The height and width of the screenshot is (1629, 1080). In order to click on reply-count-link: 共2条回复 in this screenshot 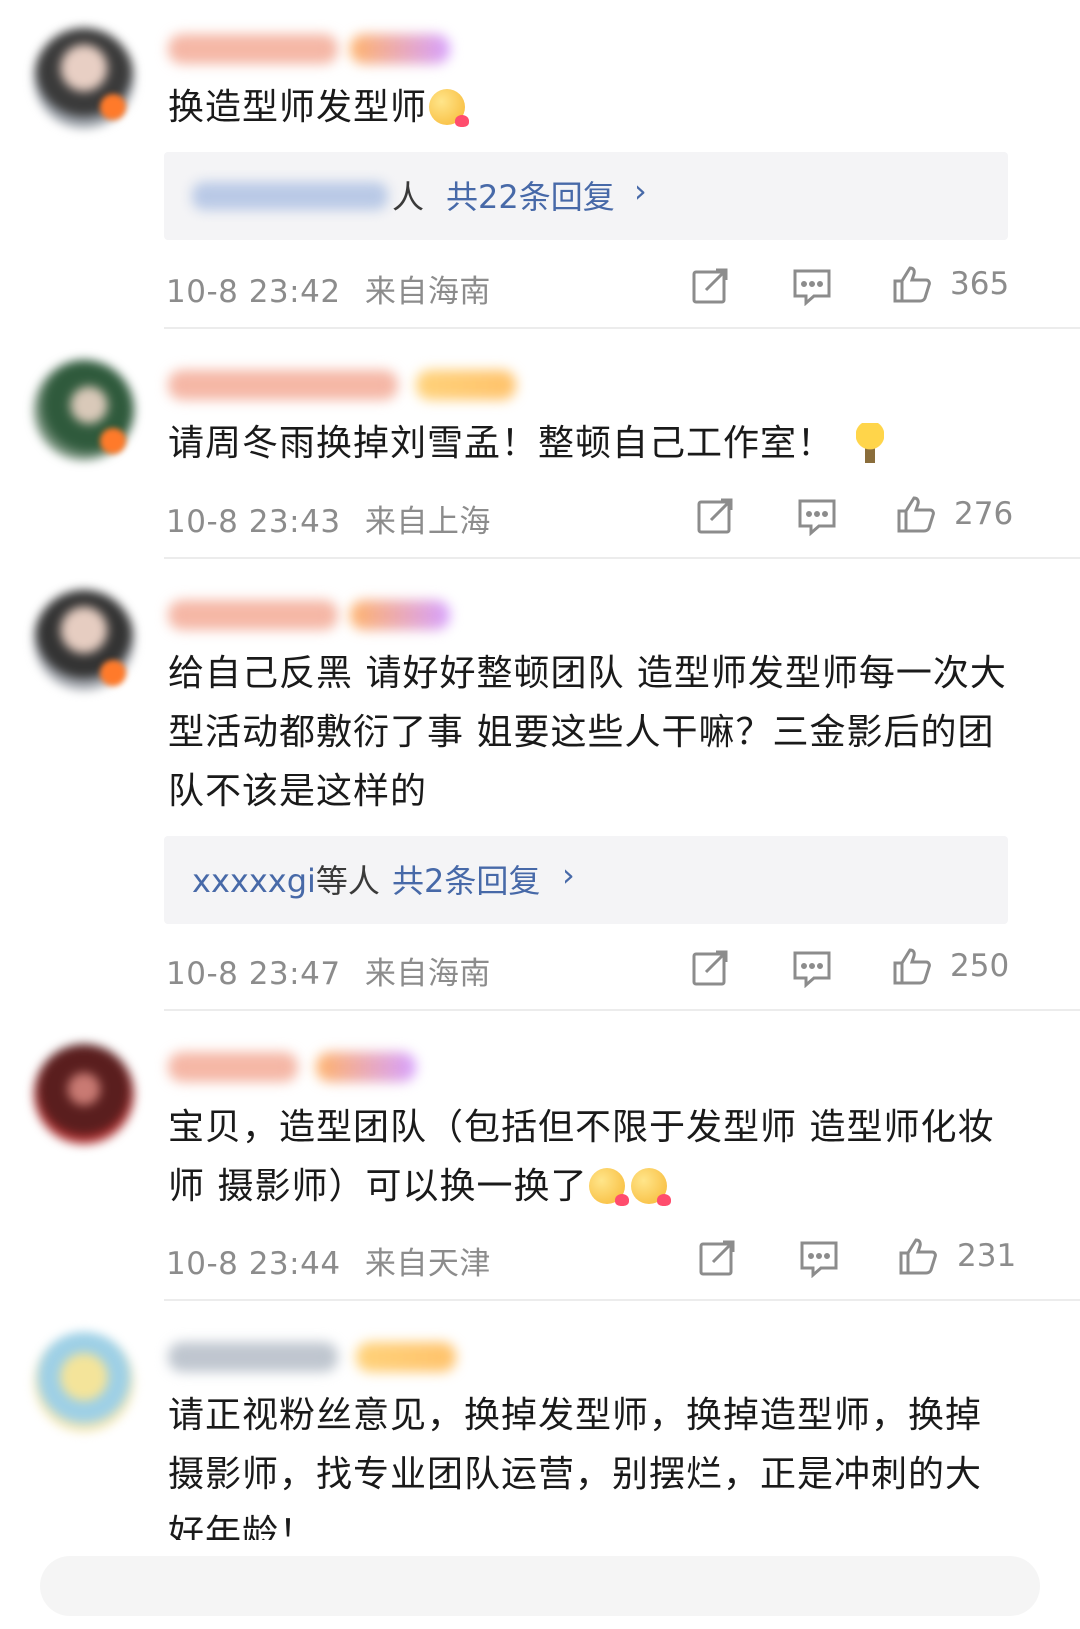, I will do `click(466, 879)`.